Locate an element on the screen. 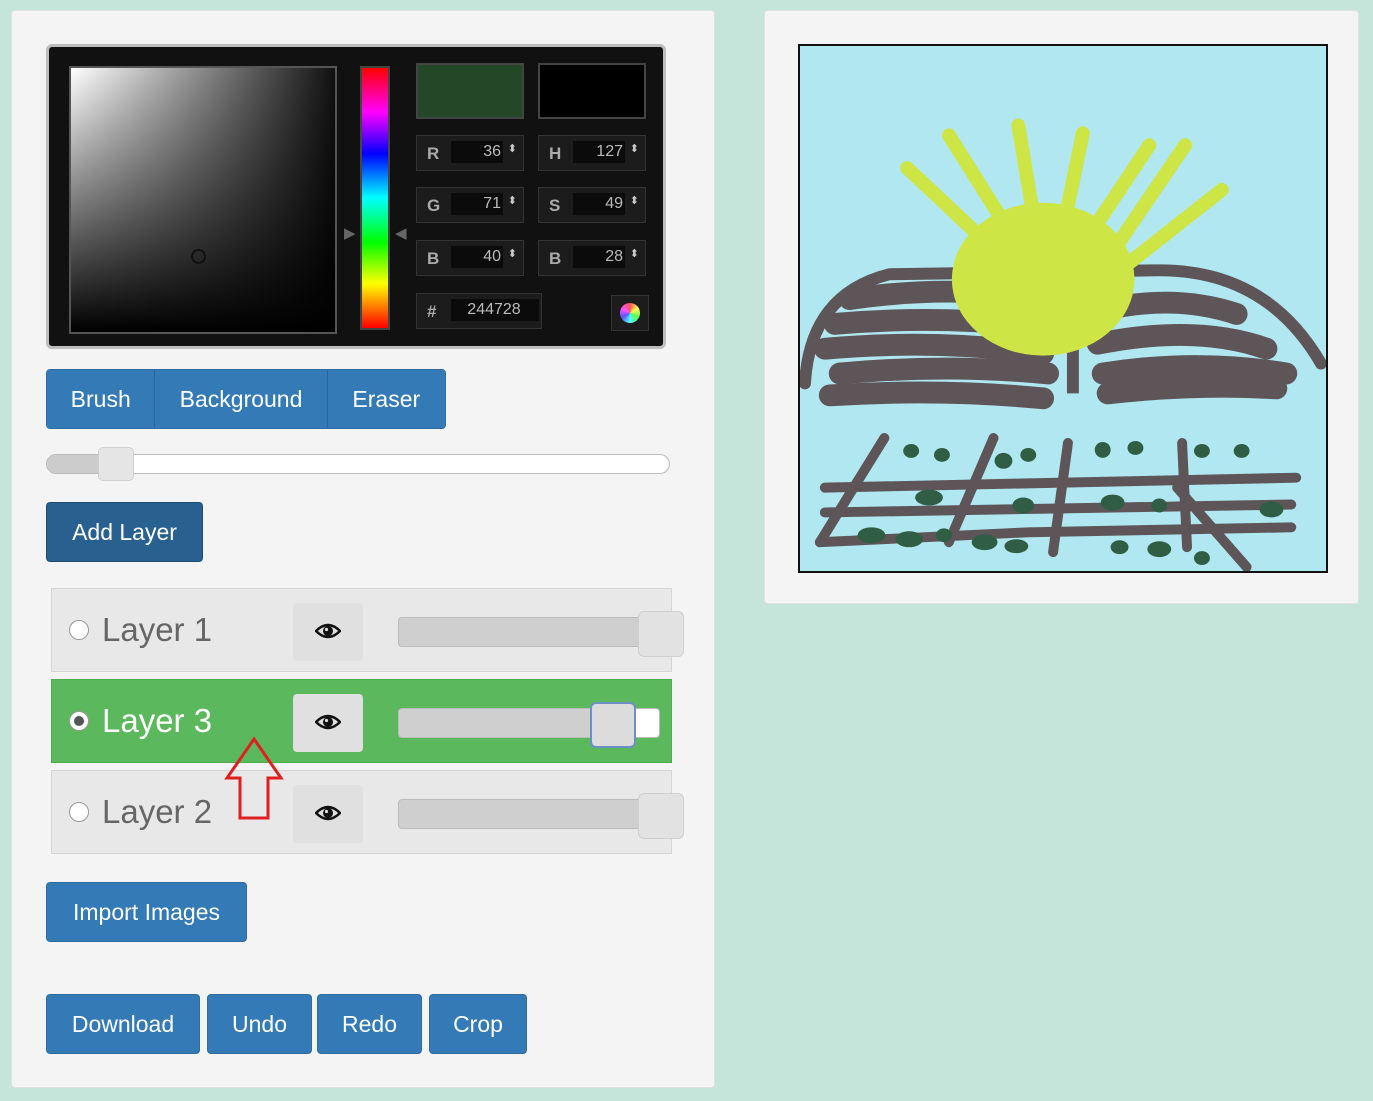 The height and width of the screenshot is (1101, 1373). blue-value-input: 40 is located at coordinates (477, 257).